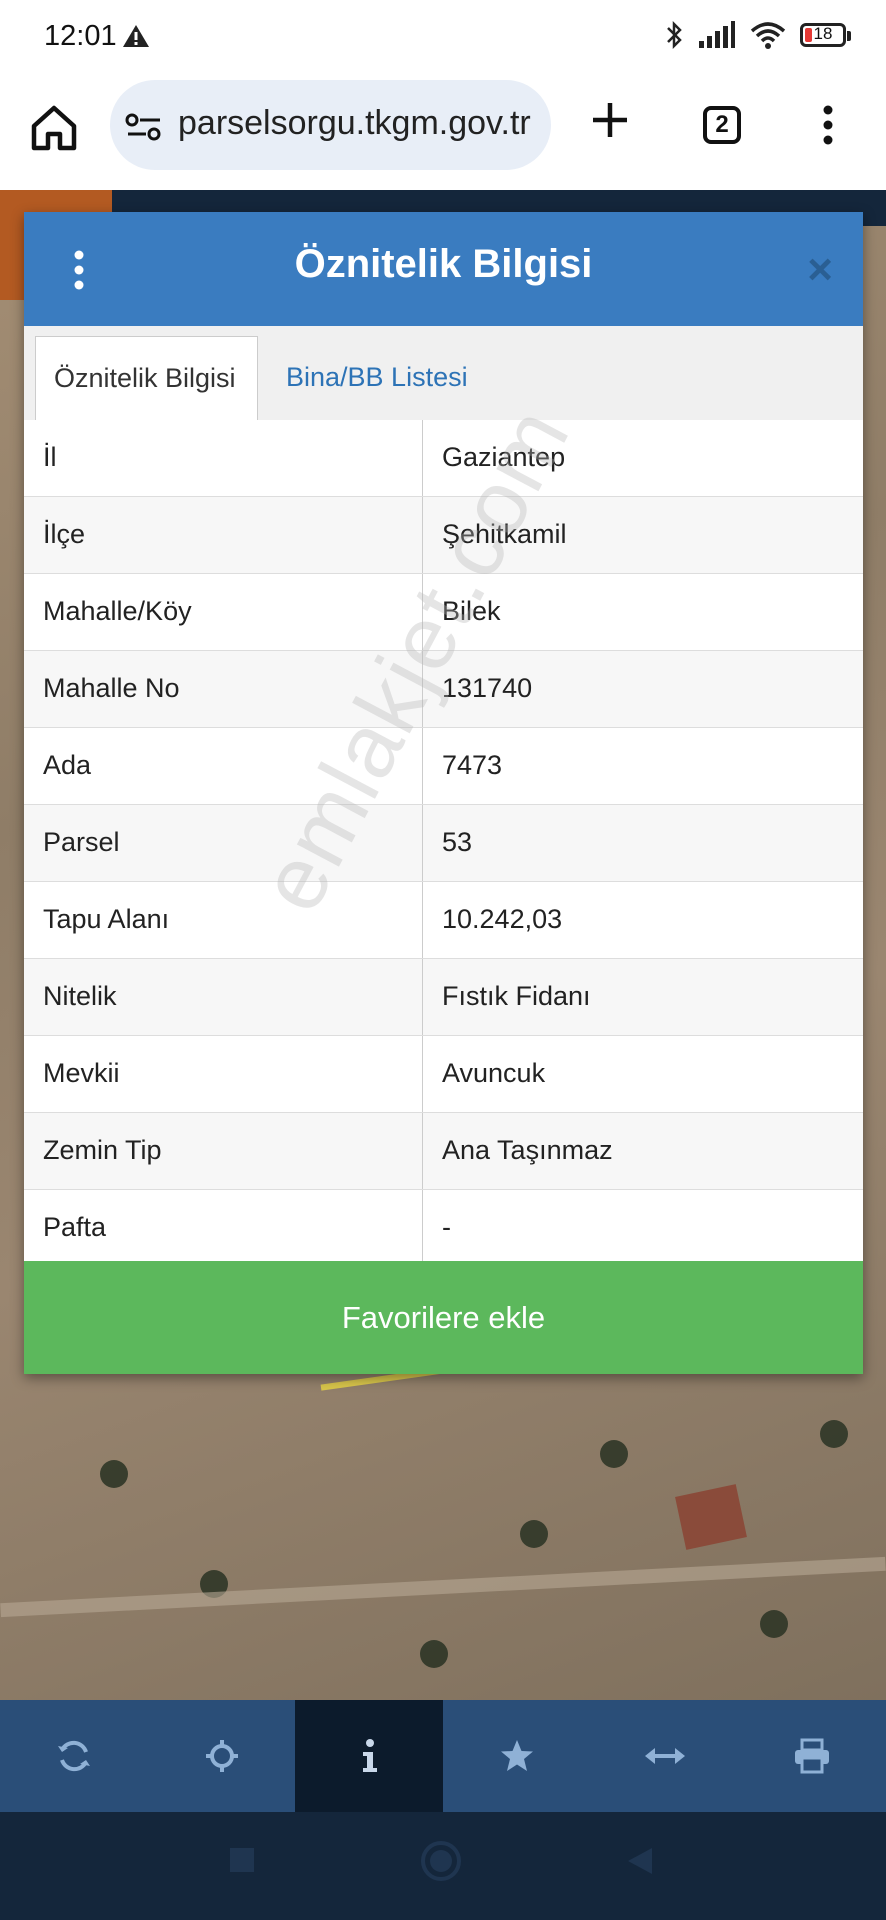 The height and width of the screenshot is (1920, 886). What do you see at coordinates (144, 127) in the screenshot?
I see `site-settings-icon` at bounding box center [144, 127].